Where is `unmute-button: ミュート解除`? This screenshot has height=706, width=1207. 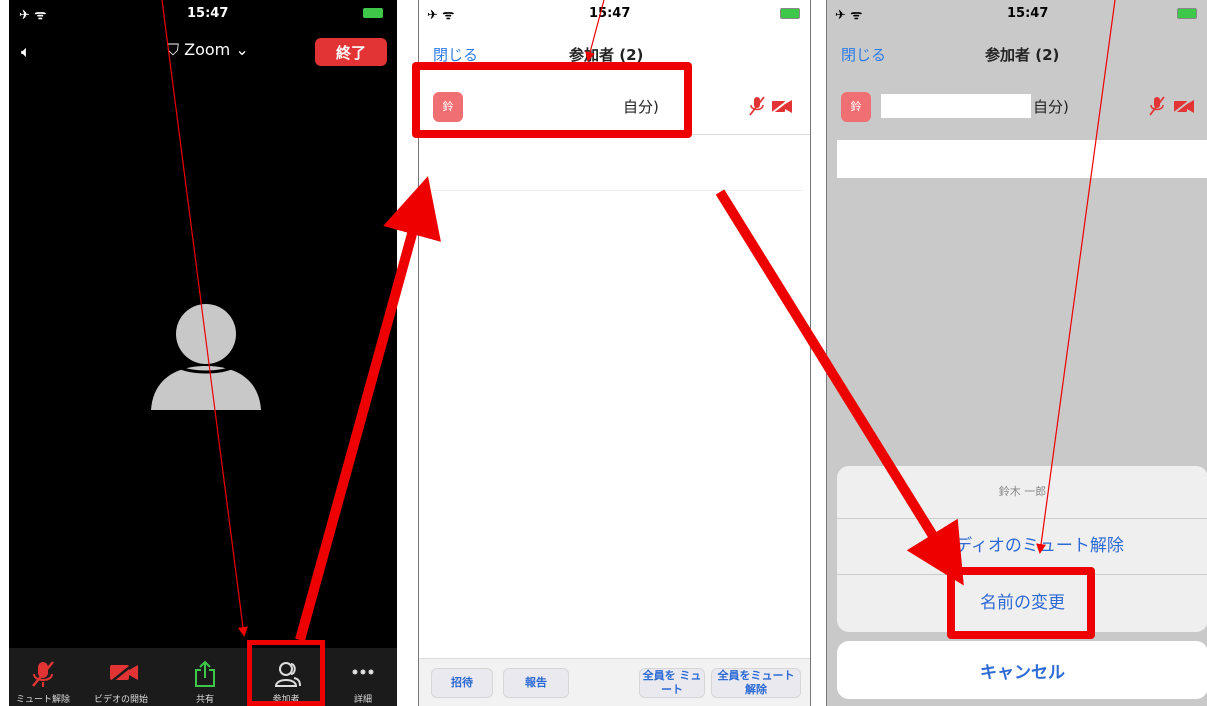 unmute-button: ミュート解除 is located at coordinates (44, 677).